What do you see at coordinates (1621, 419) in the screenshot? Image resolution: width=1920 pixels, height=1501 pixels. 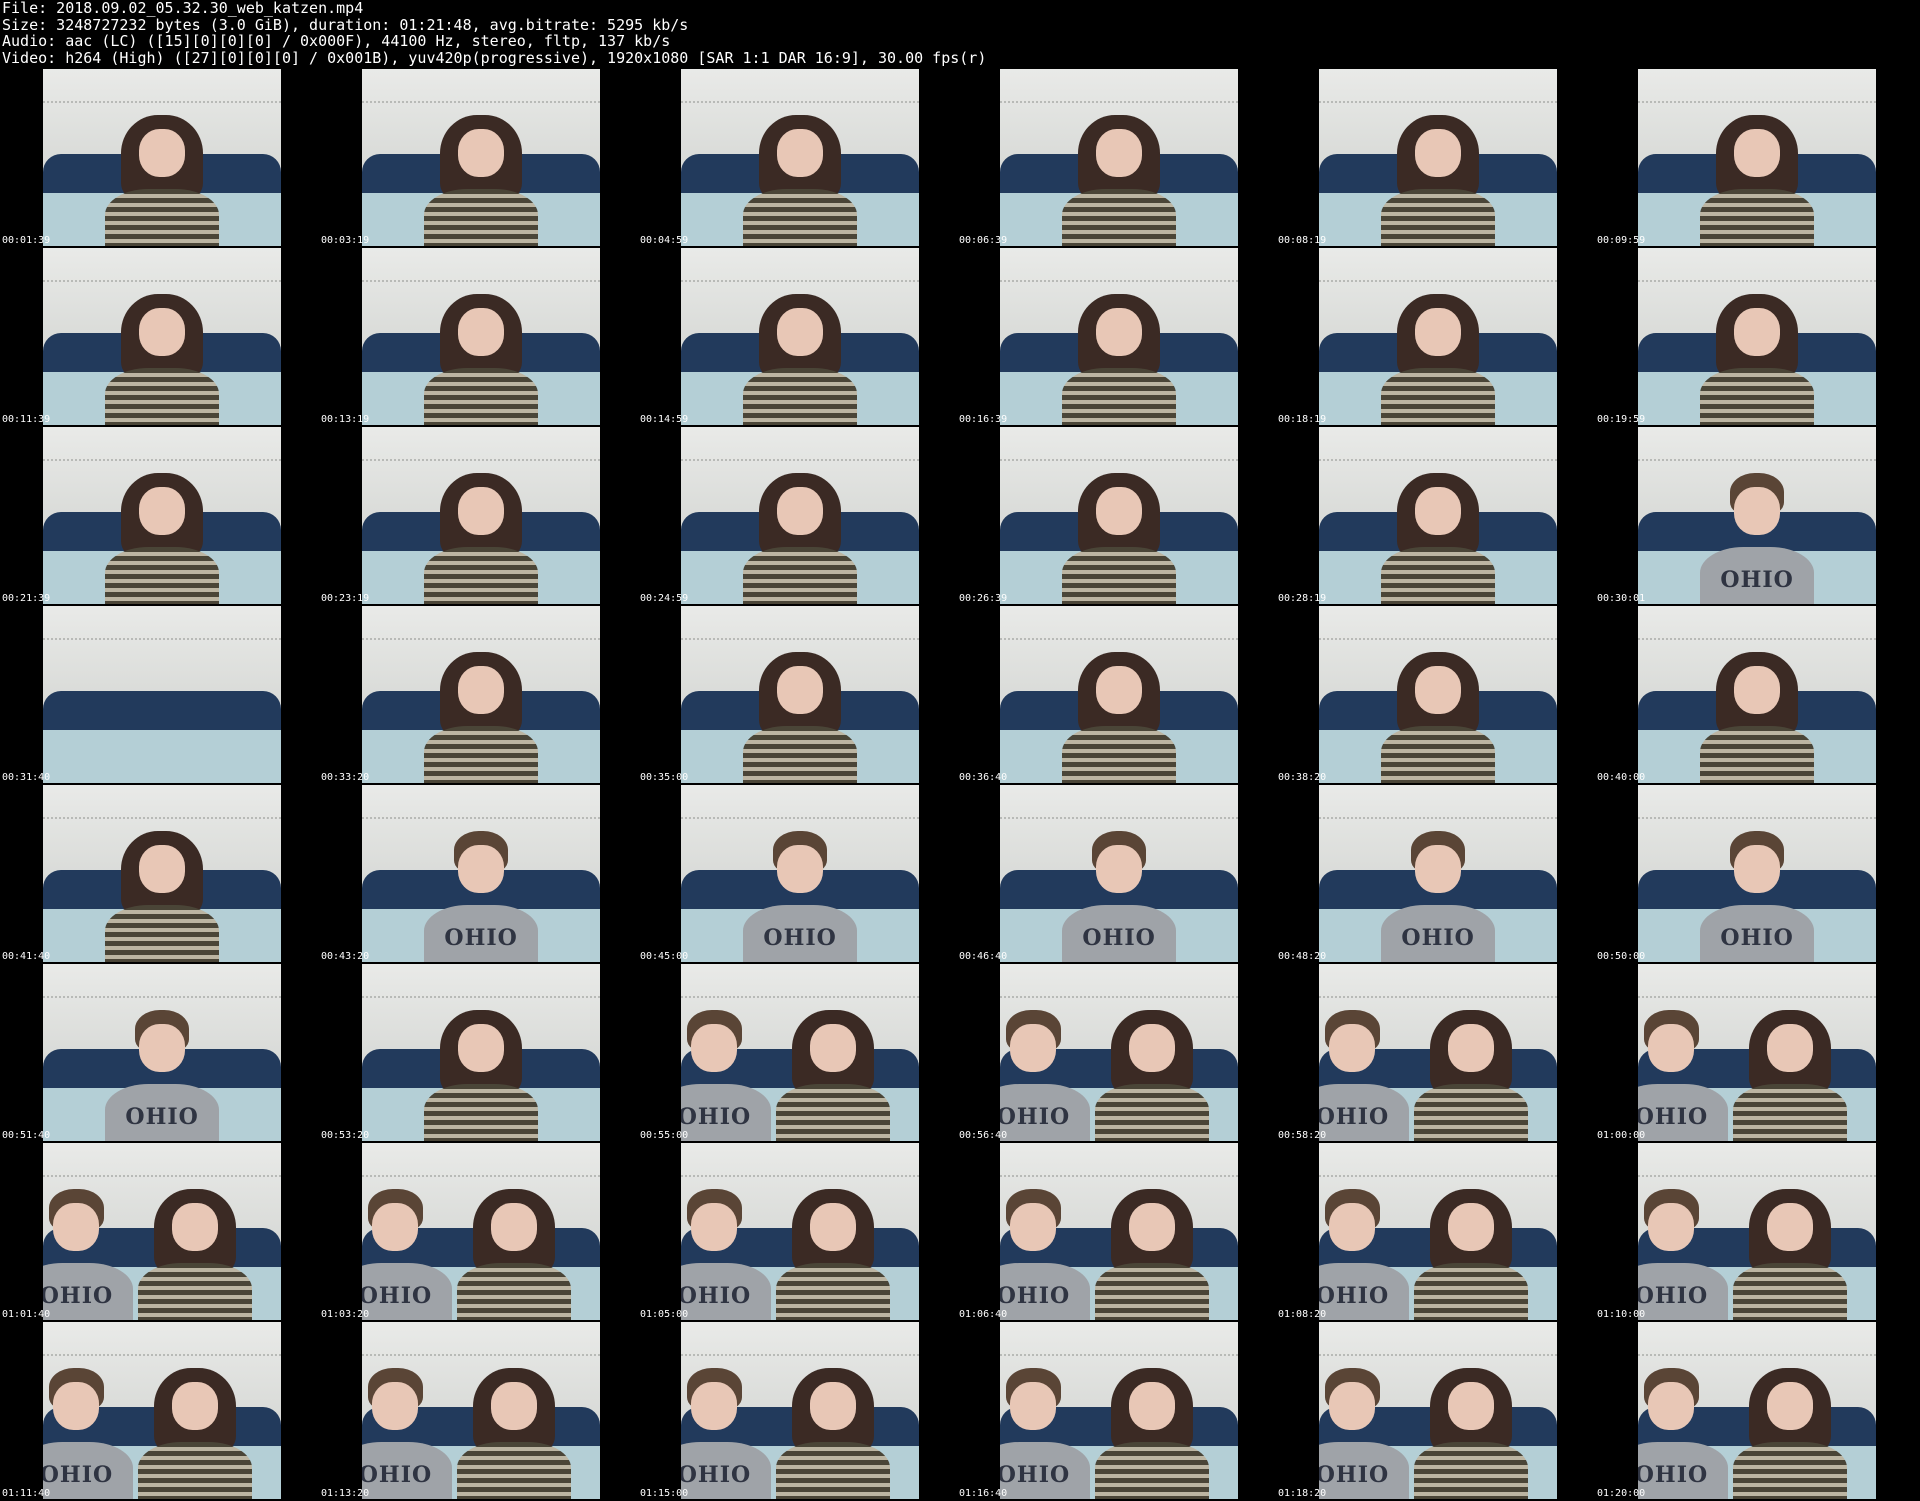 I see `frame-timestamp: 00:19:59` at bounding box center [1621, 419].